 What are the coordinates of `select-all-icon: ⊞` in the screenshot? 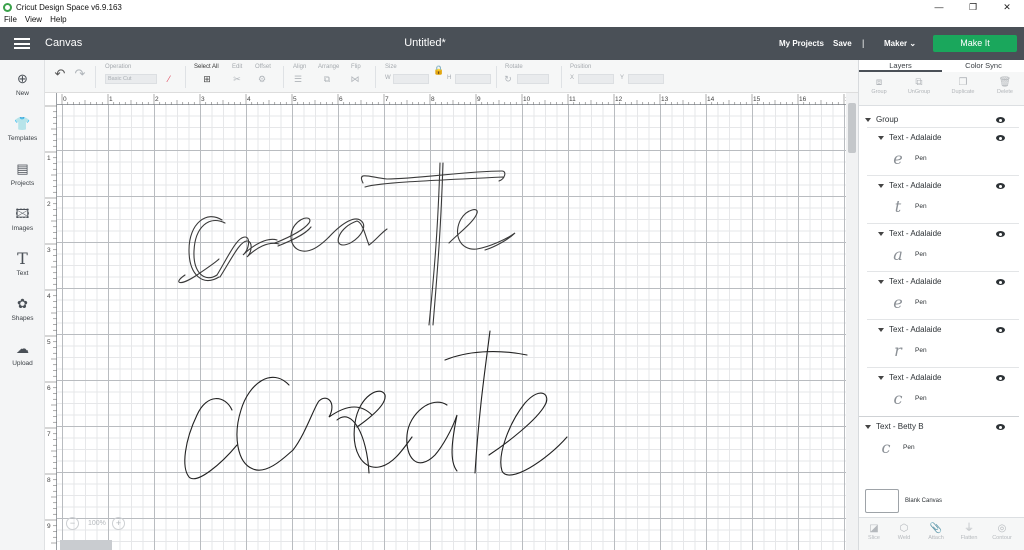 It's located at (207, 79).